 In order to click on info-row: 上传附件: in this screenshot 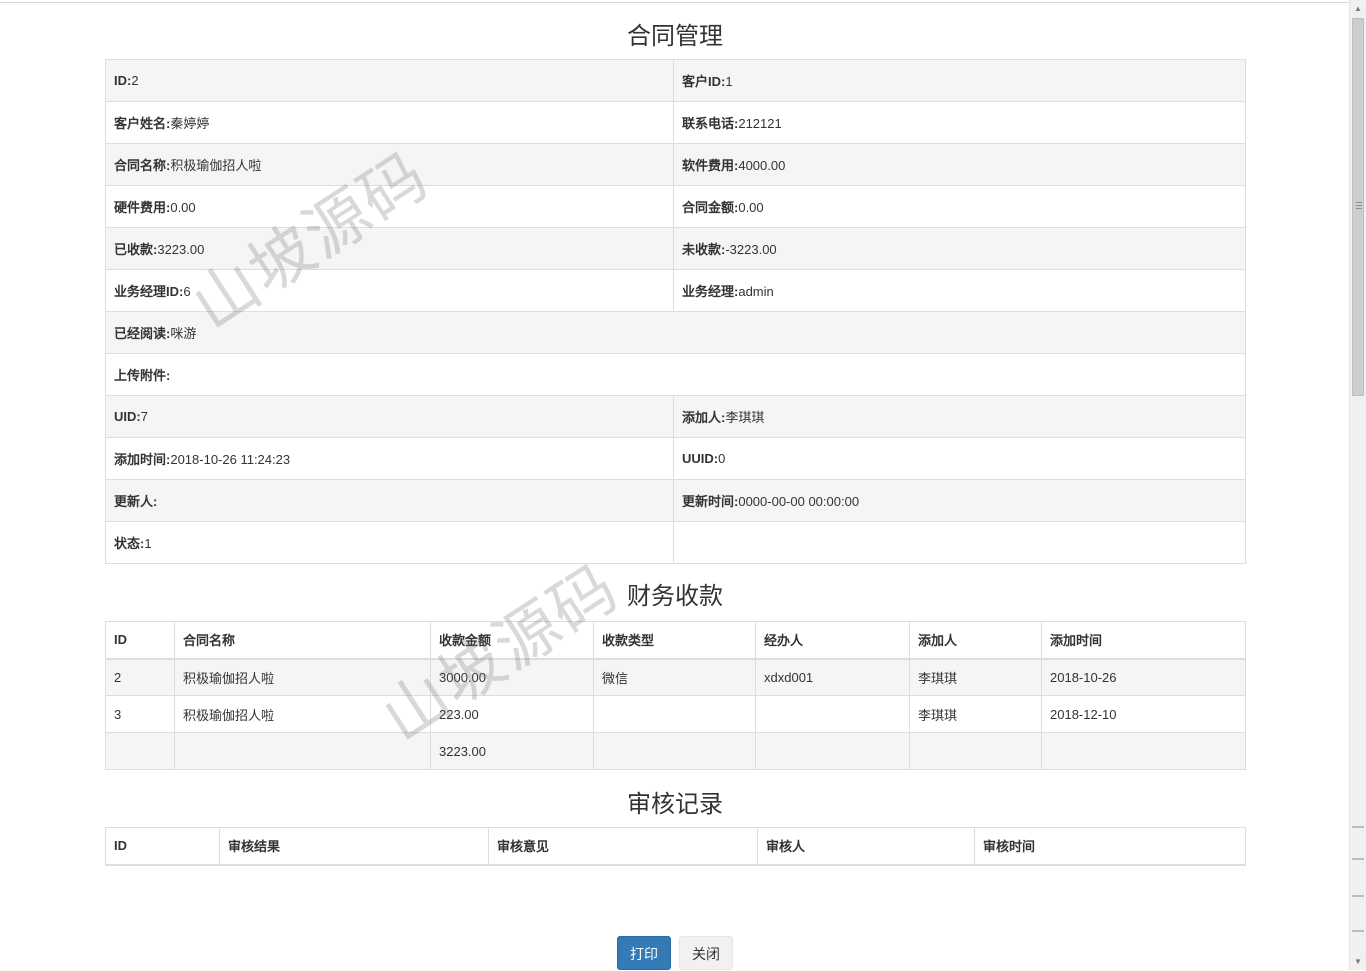, I will do `click(675, 374)`.